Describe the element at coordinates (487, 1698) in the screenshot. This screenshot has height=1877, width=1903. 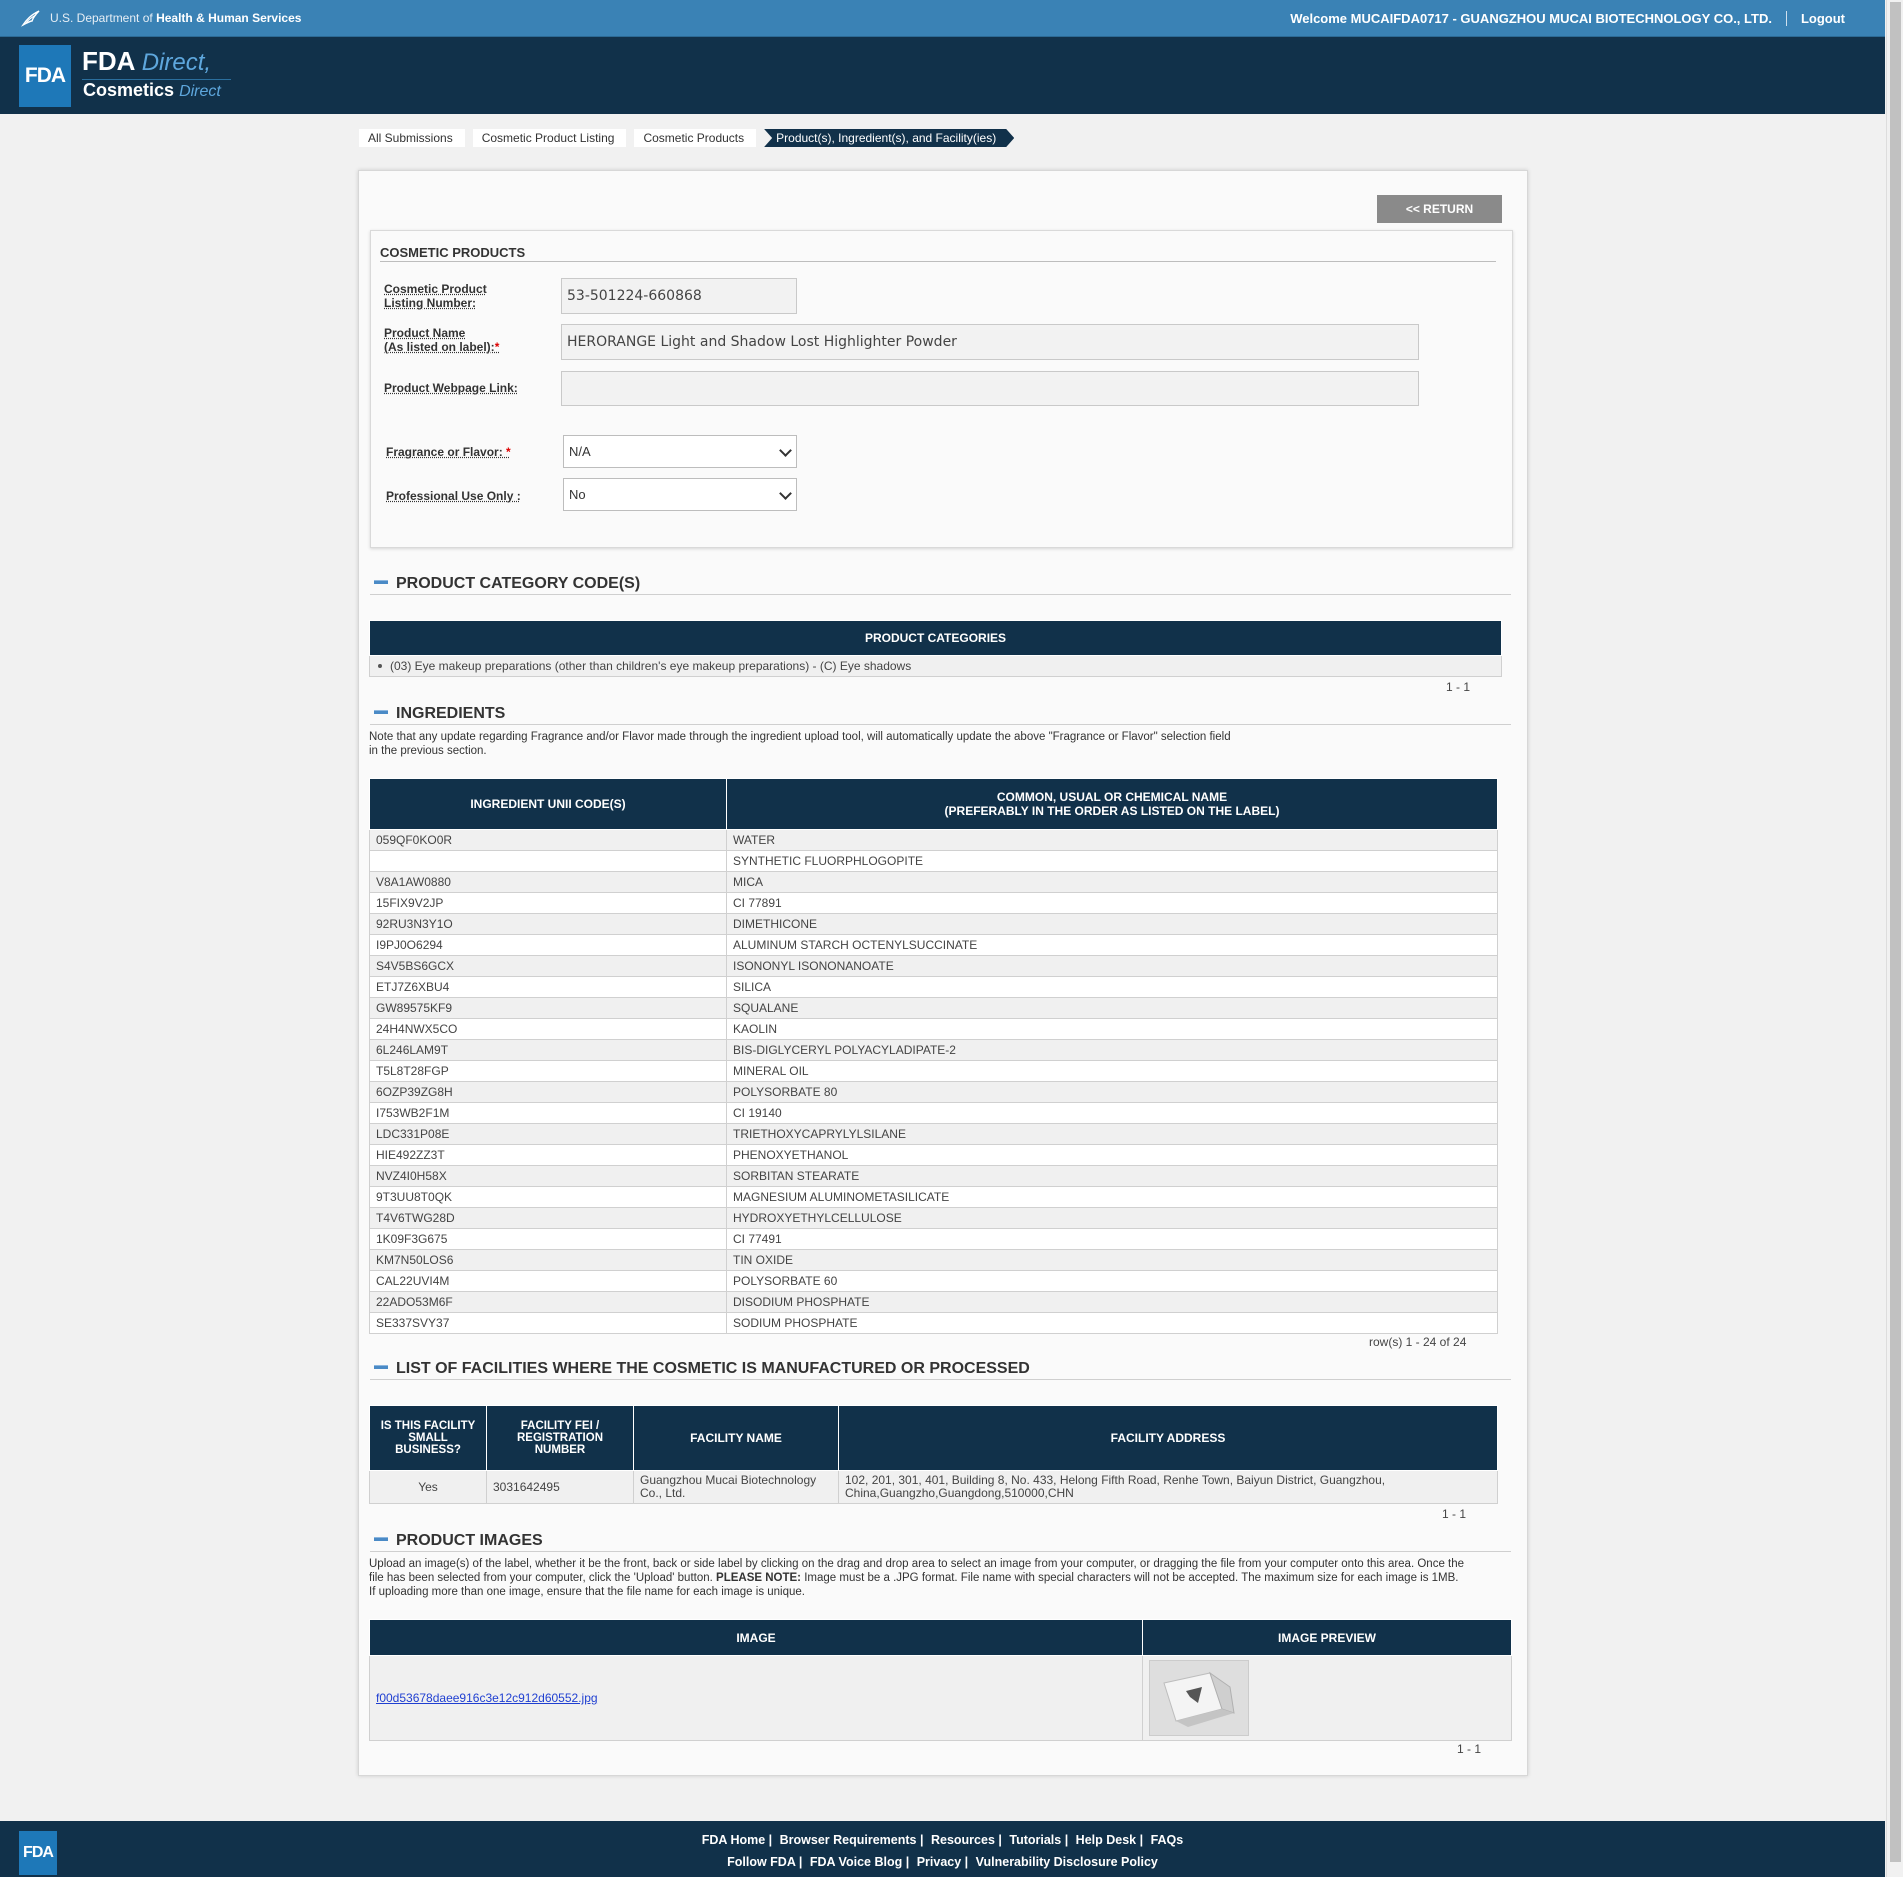
I see `image-file-link: f00d53678daee916c3e12c912d60552.jpg` at that location.